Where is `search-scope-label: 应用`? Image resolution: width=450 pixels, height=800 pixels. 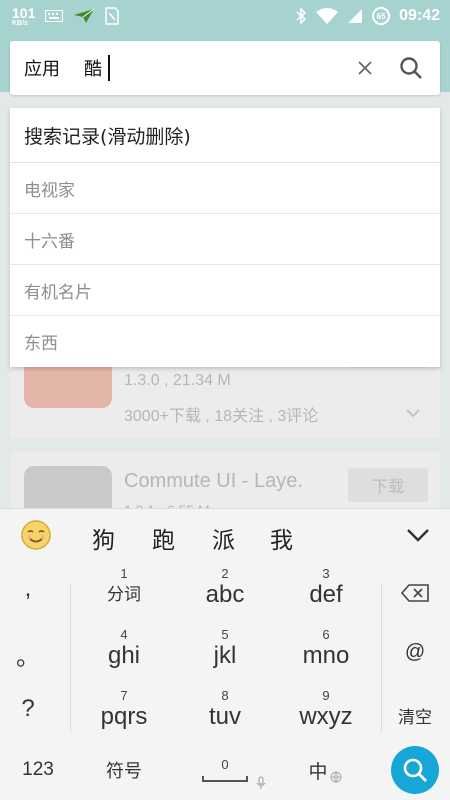
search-scope-label: 应用 is located at coordinates (42, 68).